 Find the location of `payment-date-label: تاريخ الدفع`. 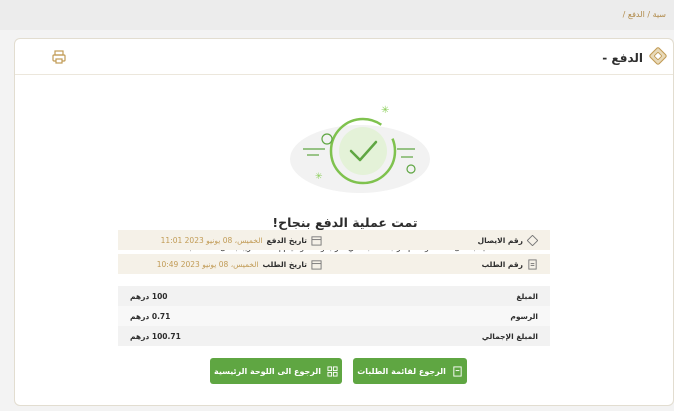

payment-date-label: تاريخ الدفع is located at coordinates (286, 240).